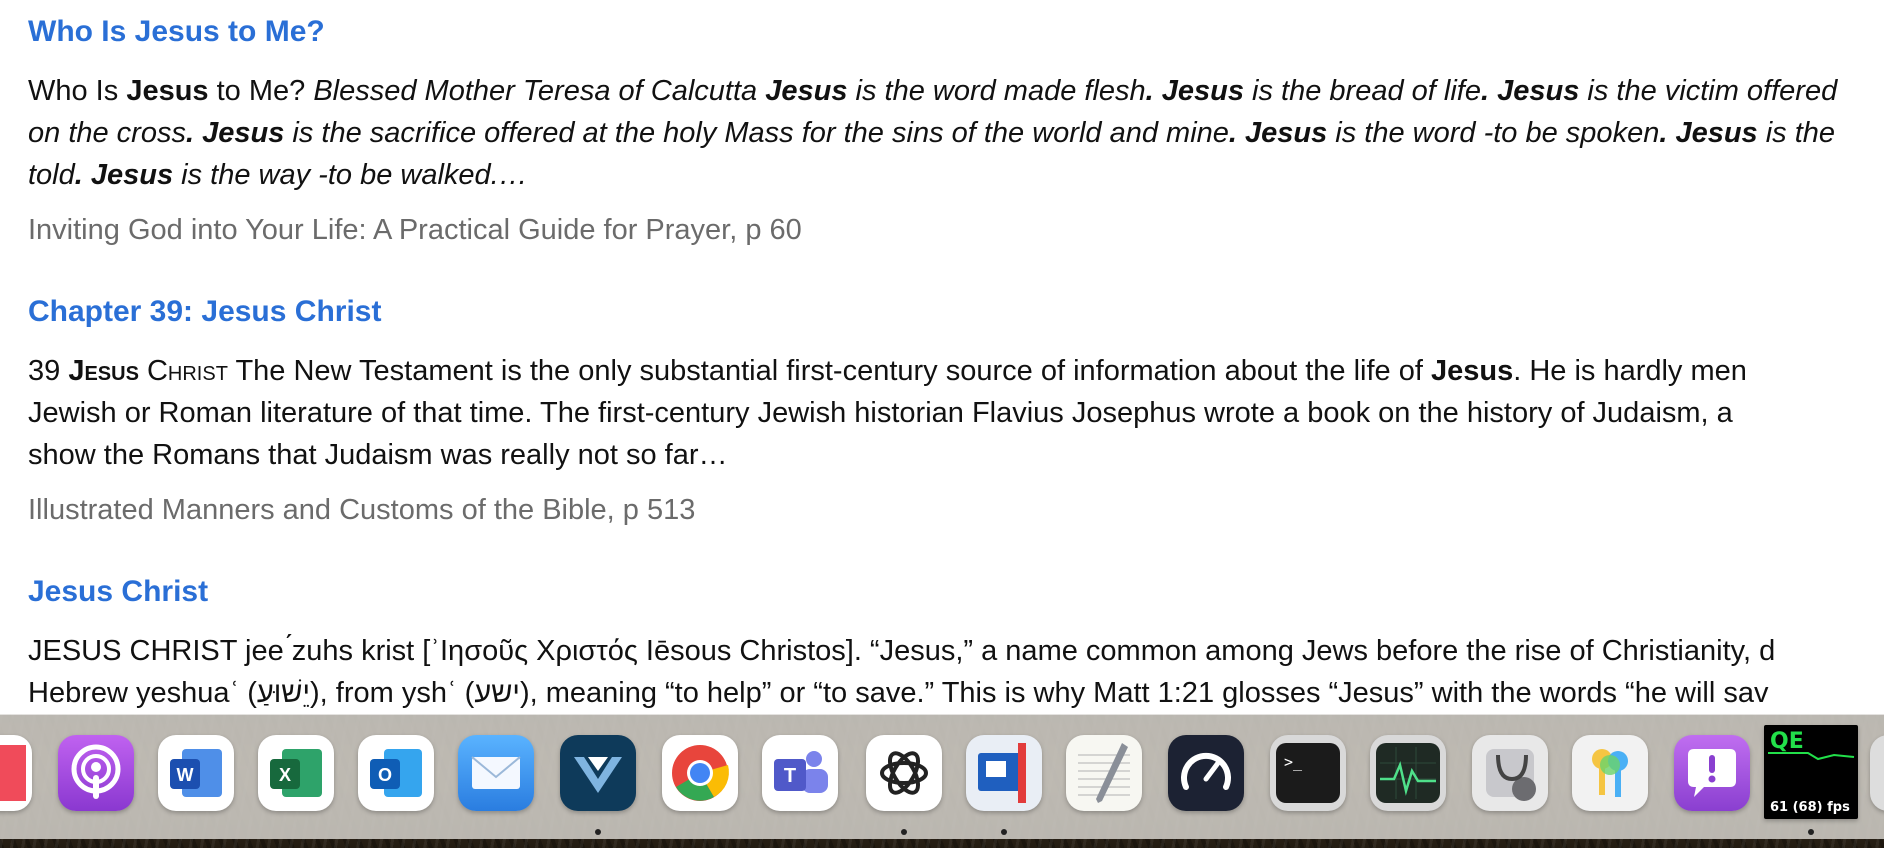  Describe the element at coordinates (107, 133) in the screenshot. I see `excerpt-segment: on the cross` at that location.